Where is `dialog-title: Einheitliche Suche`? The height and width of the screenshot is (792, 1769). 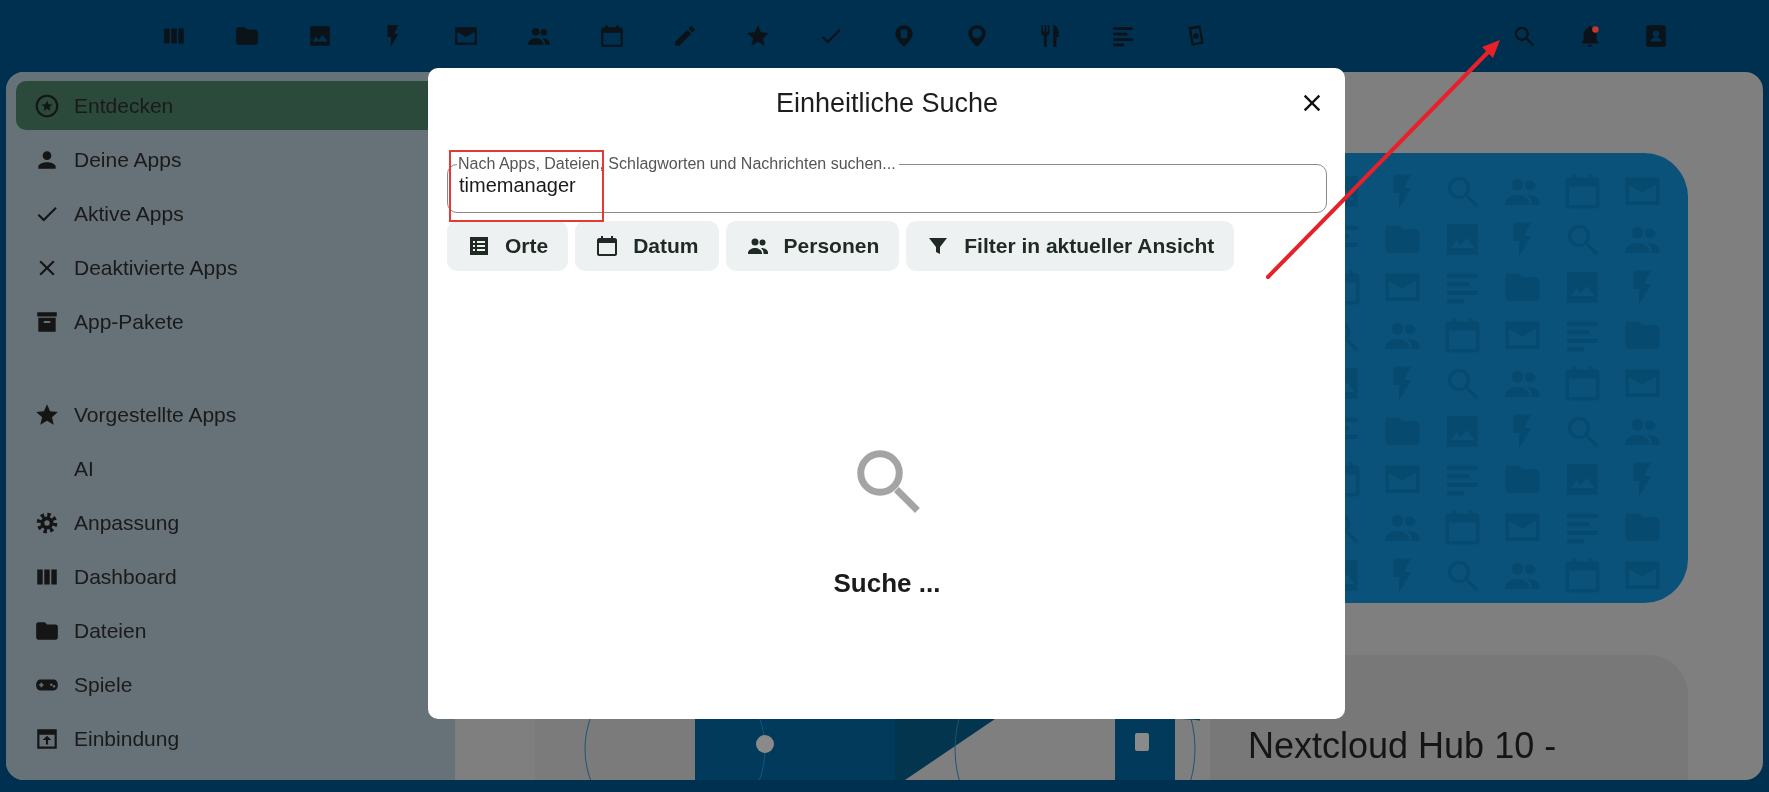
dialog-title: Einheitliche Suche is located at coordinates (887, 103).